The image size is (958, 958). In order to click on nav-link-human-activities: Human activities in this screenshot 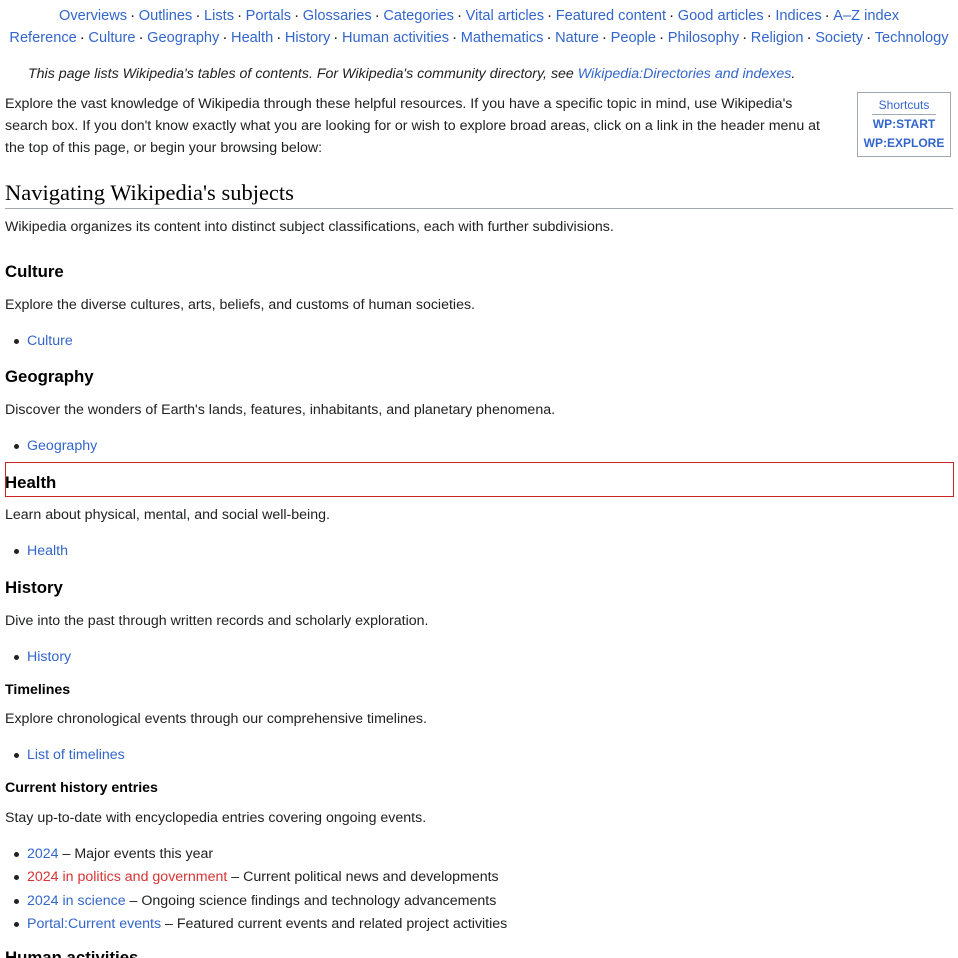, I will do `click(395, 38)`.